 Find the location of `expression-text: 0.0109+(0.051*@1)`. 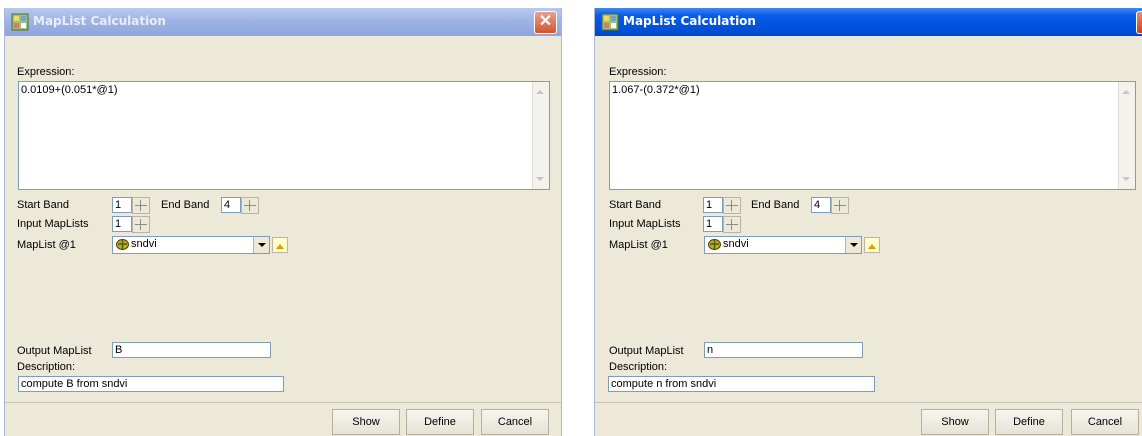

expression-text: 0.0109+(0.051*@1) is located at coordinates (69, 90).